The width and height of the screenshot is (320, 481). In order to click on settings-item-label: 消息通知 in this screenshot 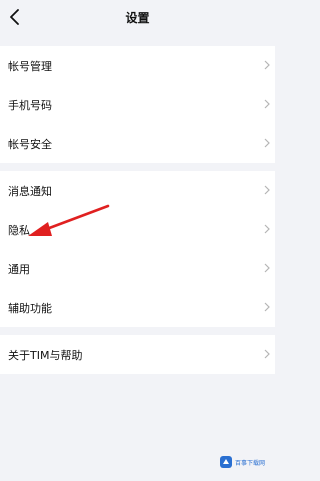, I will do `click(30, 191)`.